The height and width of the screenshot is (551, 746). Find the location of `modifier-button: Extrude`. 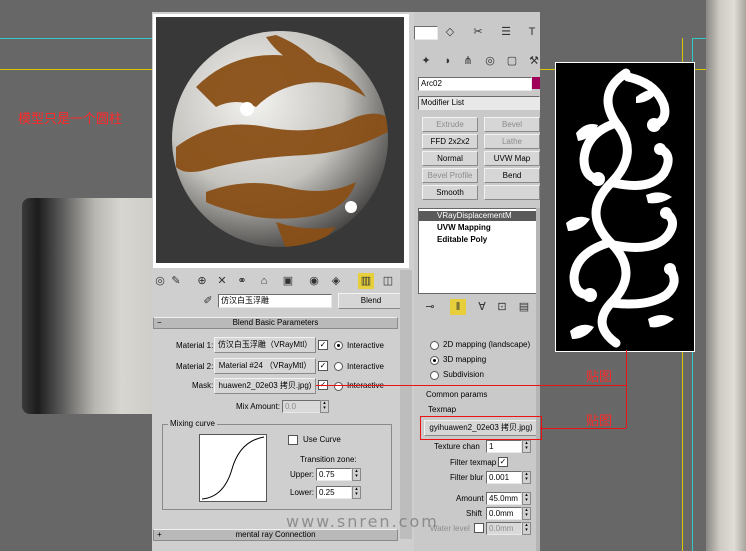

modifier-button: Extrude is located at coordinates (450, 124).